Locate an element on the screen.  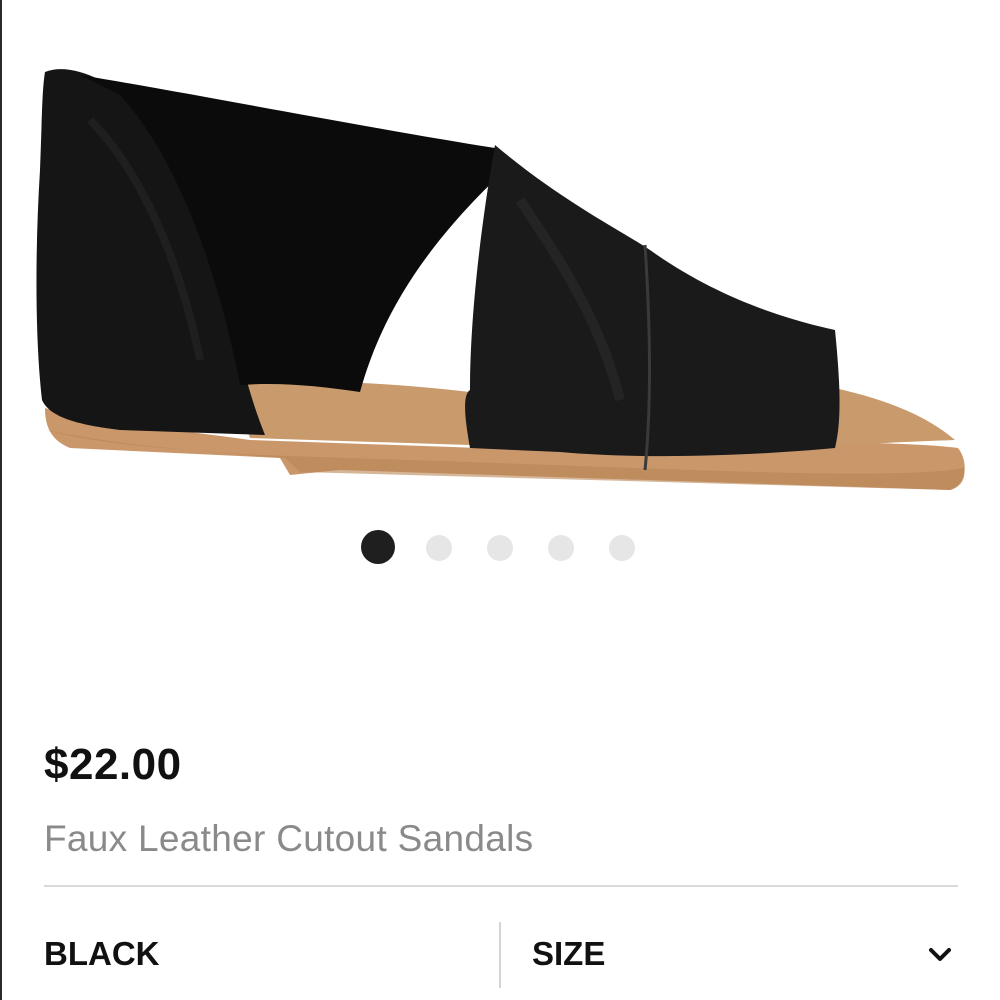
image-carousel-dots is located at coordinates (500, 547).